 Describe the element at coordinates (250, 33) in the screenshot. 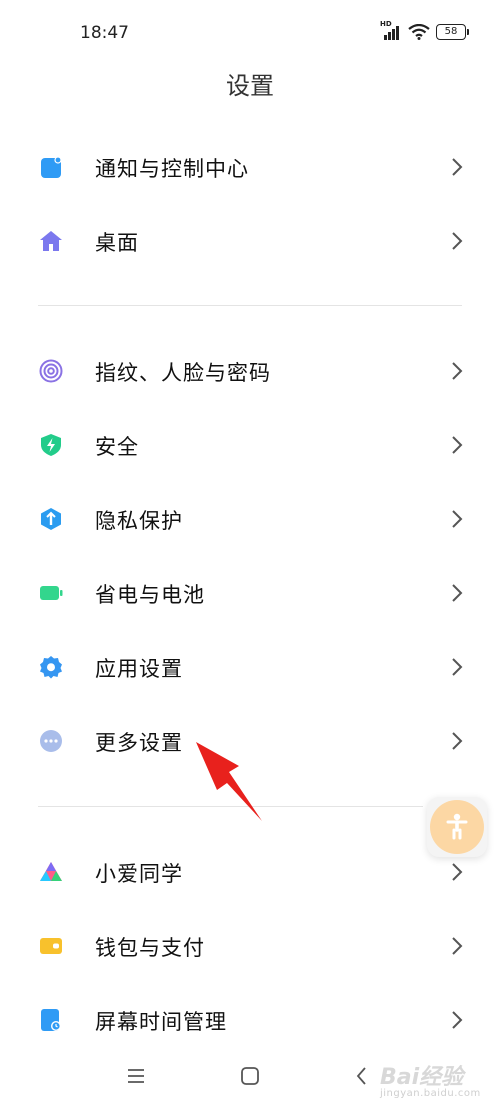

I see `status-bar: 18:47 HD 58` at that location.